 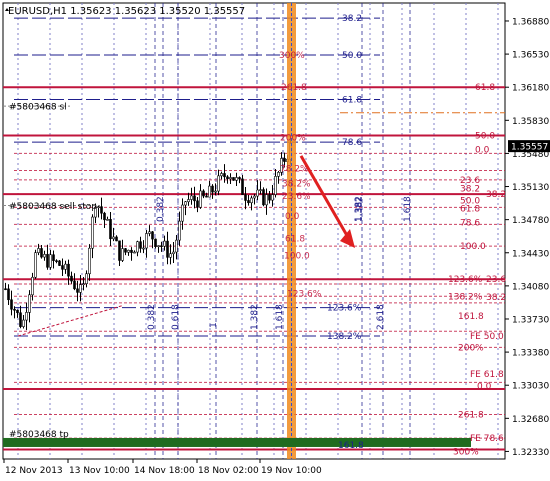 I want to click on fib-time-zone-label: 1.382, so click(x=359, y=209).